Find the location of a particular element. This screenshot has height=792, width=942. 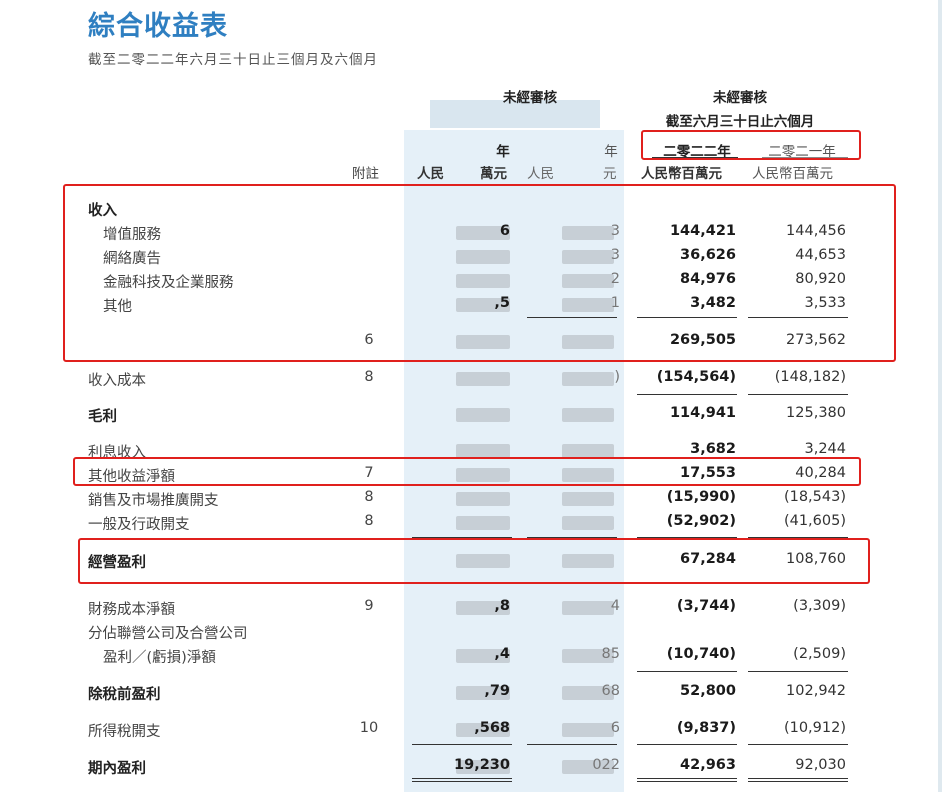

header-six-months: 截至六月三十日止六個月 is located at coordinates (740, 122).